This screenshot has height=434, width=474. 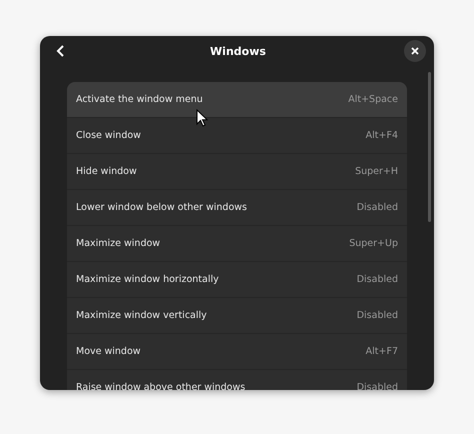 What do you see at coordinates (61, 51) in the screenshot?
I see `chevron-left-icon` at bounding box center [61, 51].